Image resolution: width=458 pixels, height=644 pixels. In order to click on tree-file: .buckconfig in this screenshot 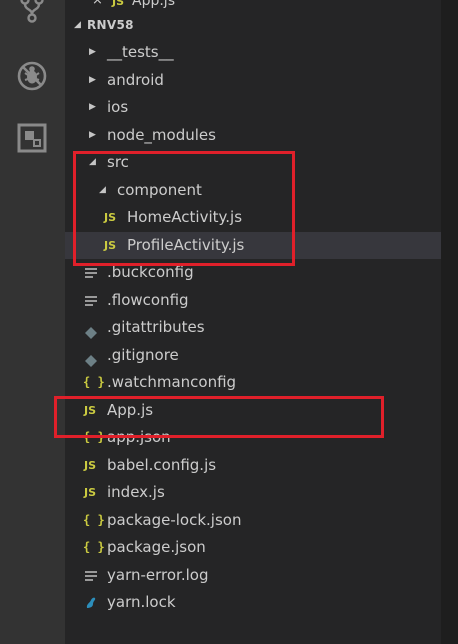, I will do `click(253, 272)`.